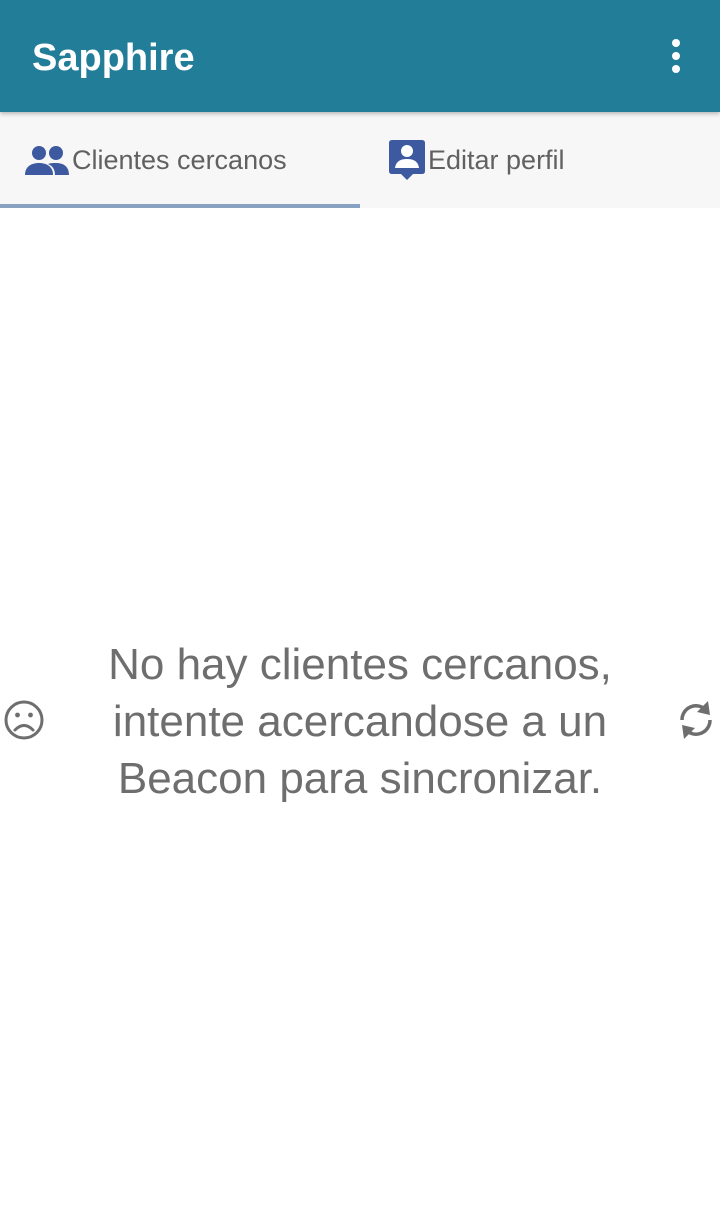 This screenshot has height=1232, width=720. I want to click on person-pin-icon, so click(407, 160).